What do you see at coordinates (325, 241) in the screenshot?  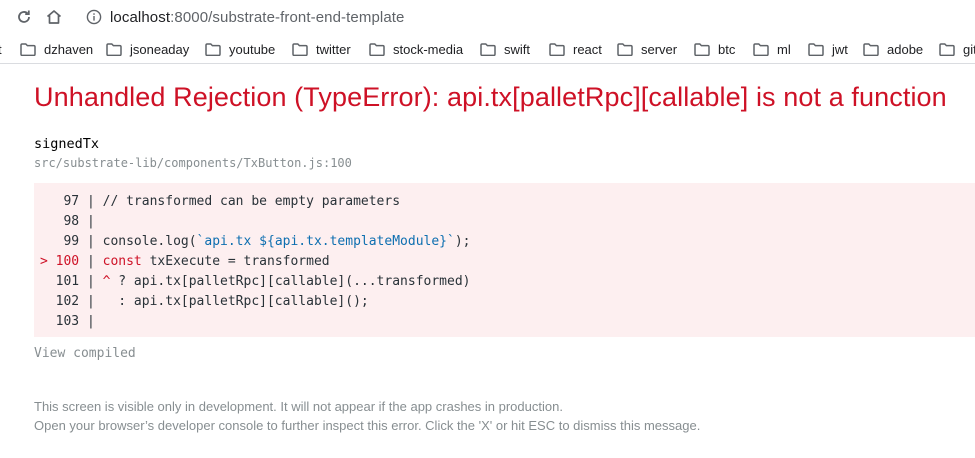 I see `template-string: `api.tx ${api.tx.templateModule}`` at bounding box center [325, 241].